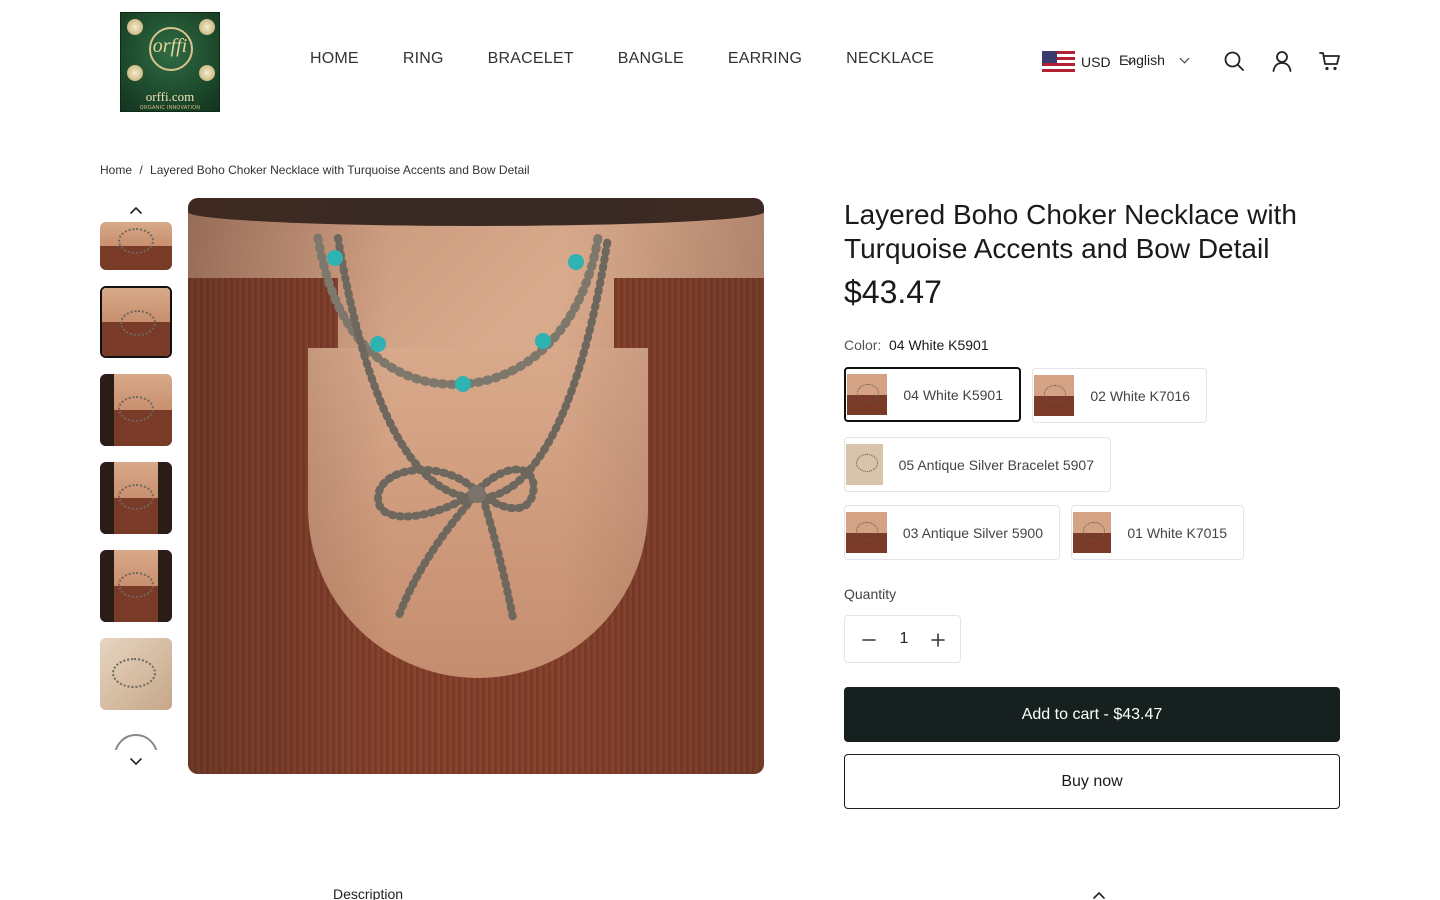 This screenshot has height=900, width=1440. Describe the element at coordinates (938, 640) in the screenshot. I see `plus-icon` at that location.